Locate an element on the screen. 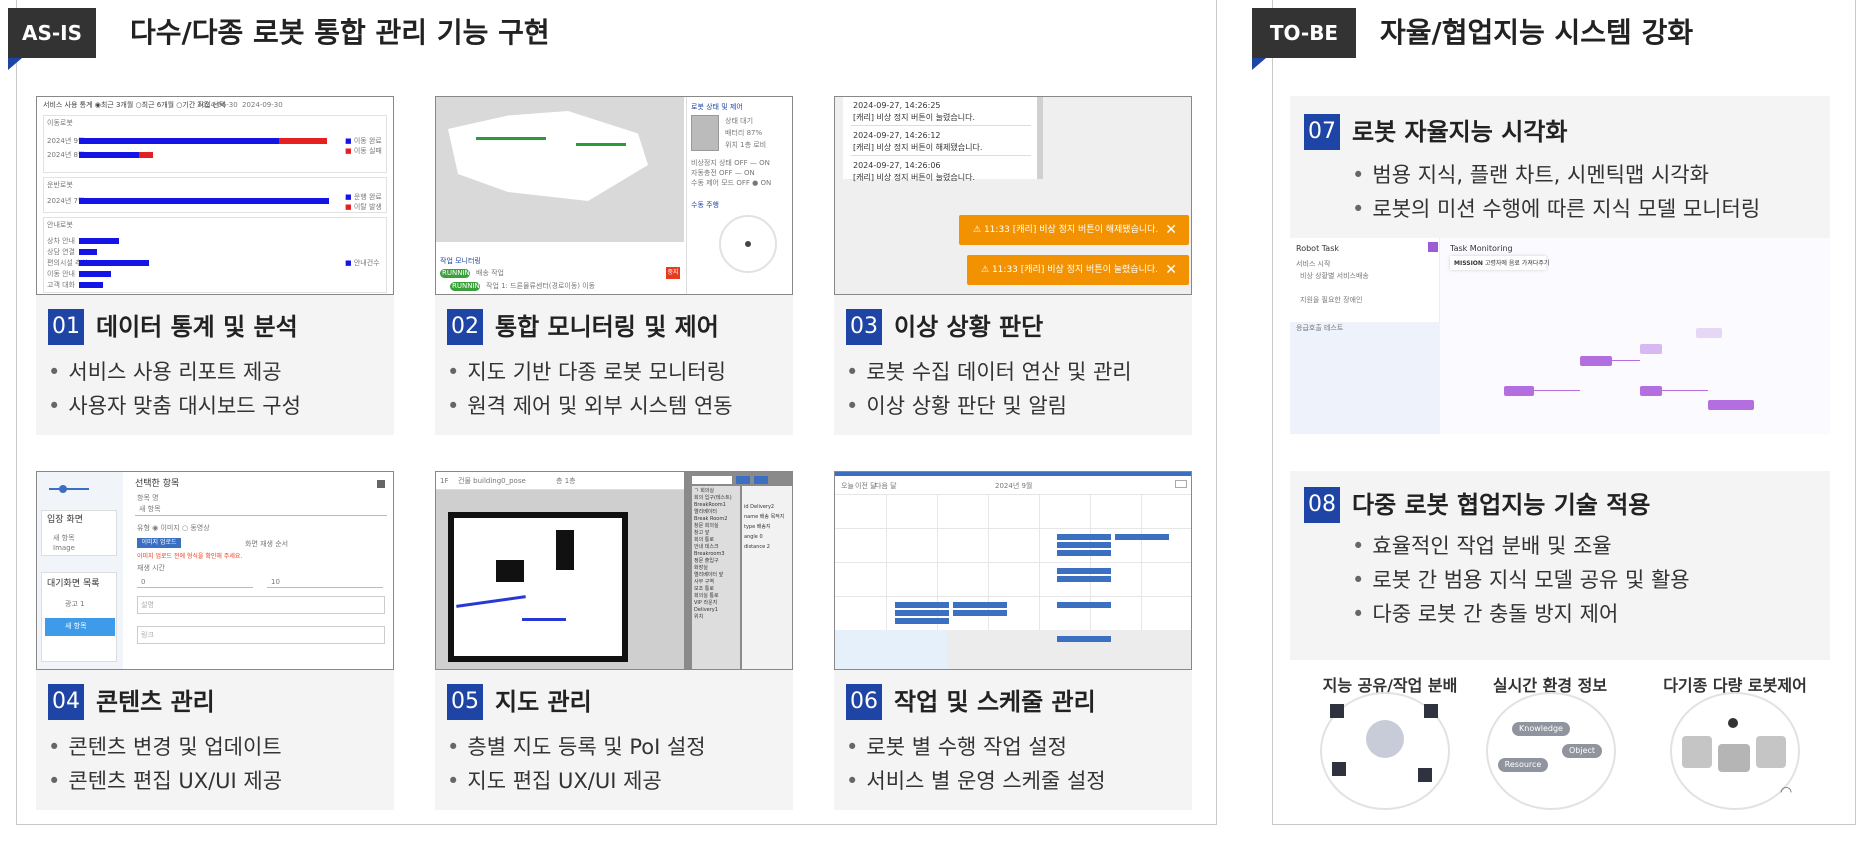  form-title: 선택한 항목 is located at coordinates (157, 484).